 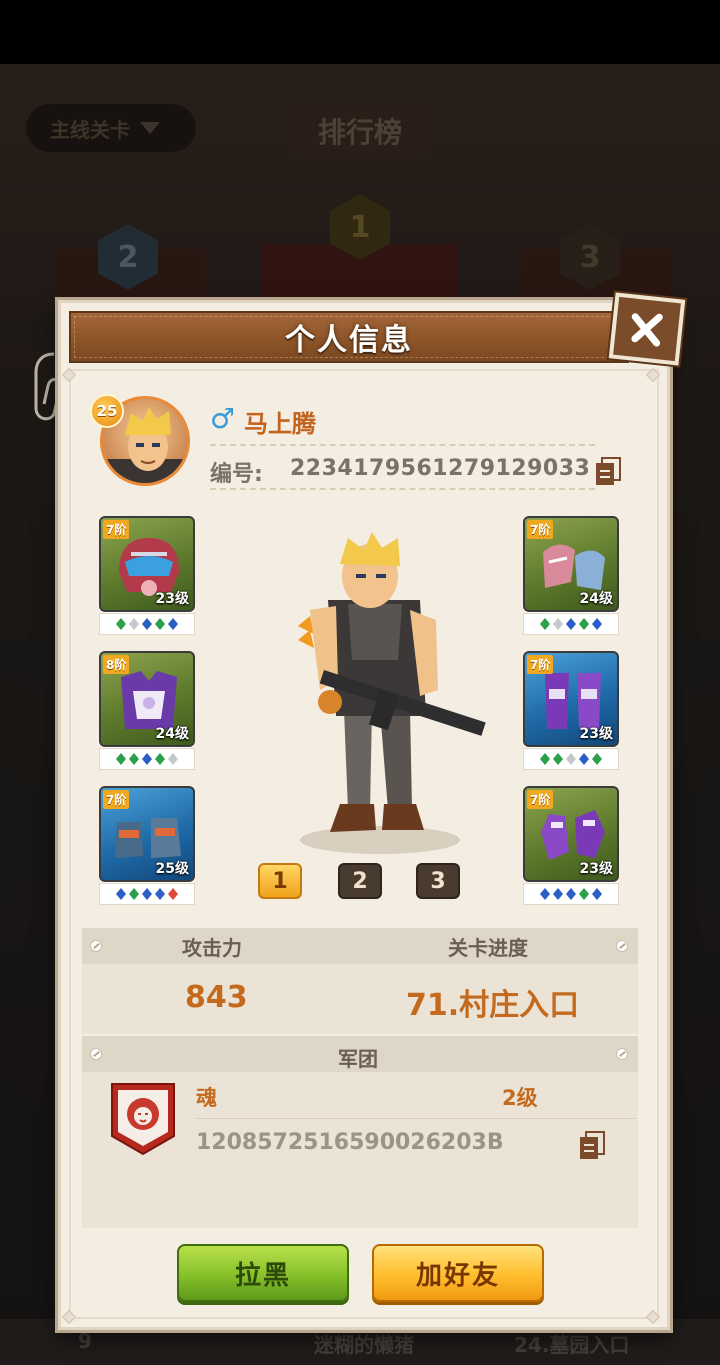 I want to click on leaderboard-title: 排行榜, so click(x=360, y=131).